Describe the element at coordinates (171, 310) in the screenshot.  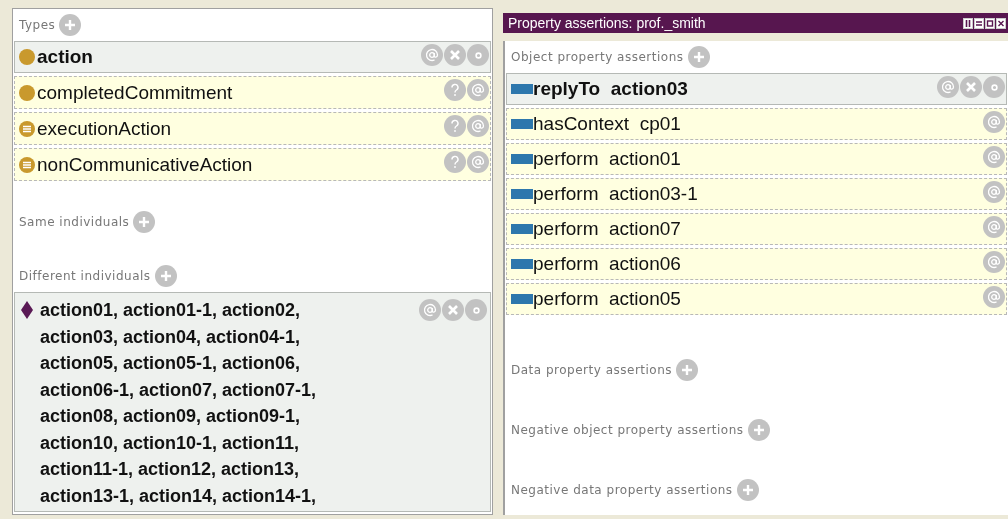
I see `individuals-line: action01, action01-1, action02,` at that location.